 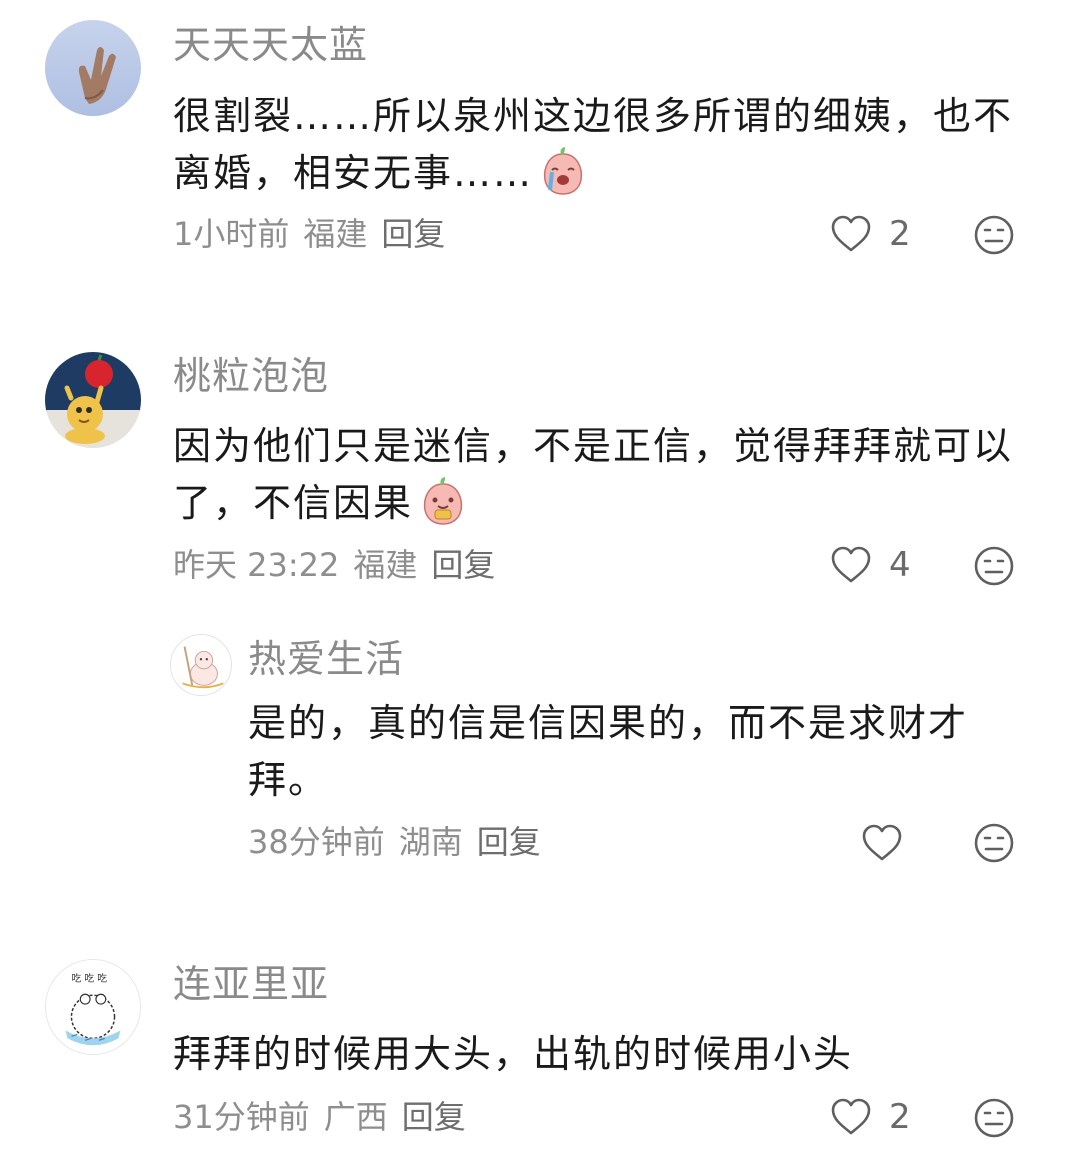 I want to click on comment-location: 湖南, so click(x=430, y=842).